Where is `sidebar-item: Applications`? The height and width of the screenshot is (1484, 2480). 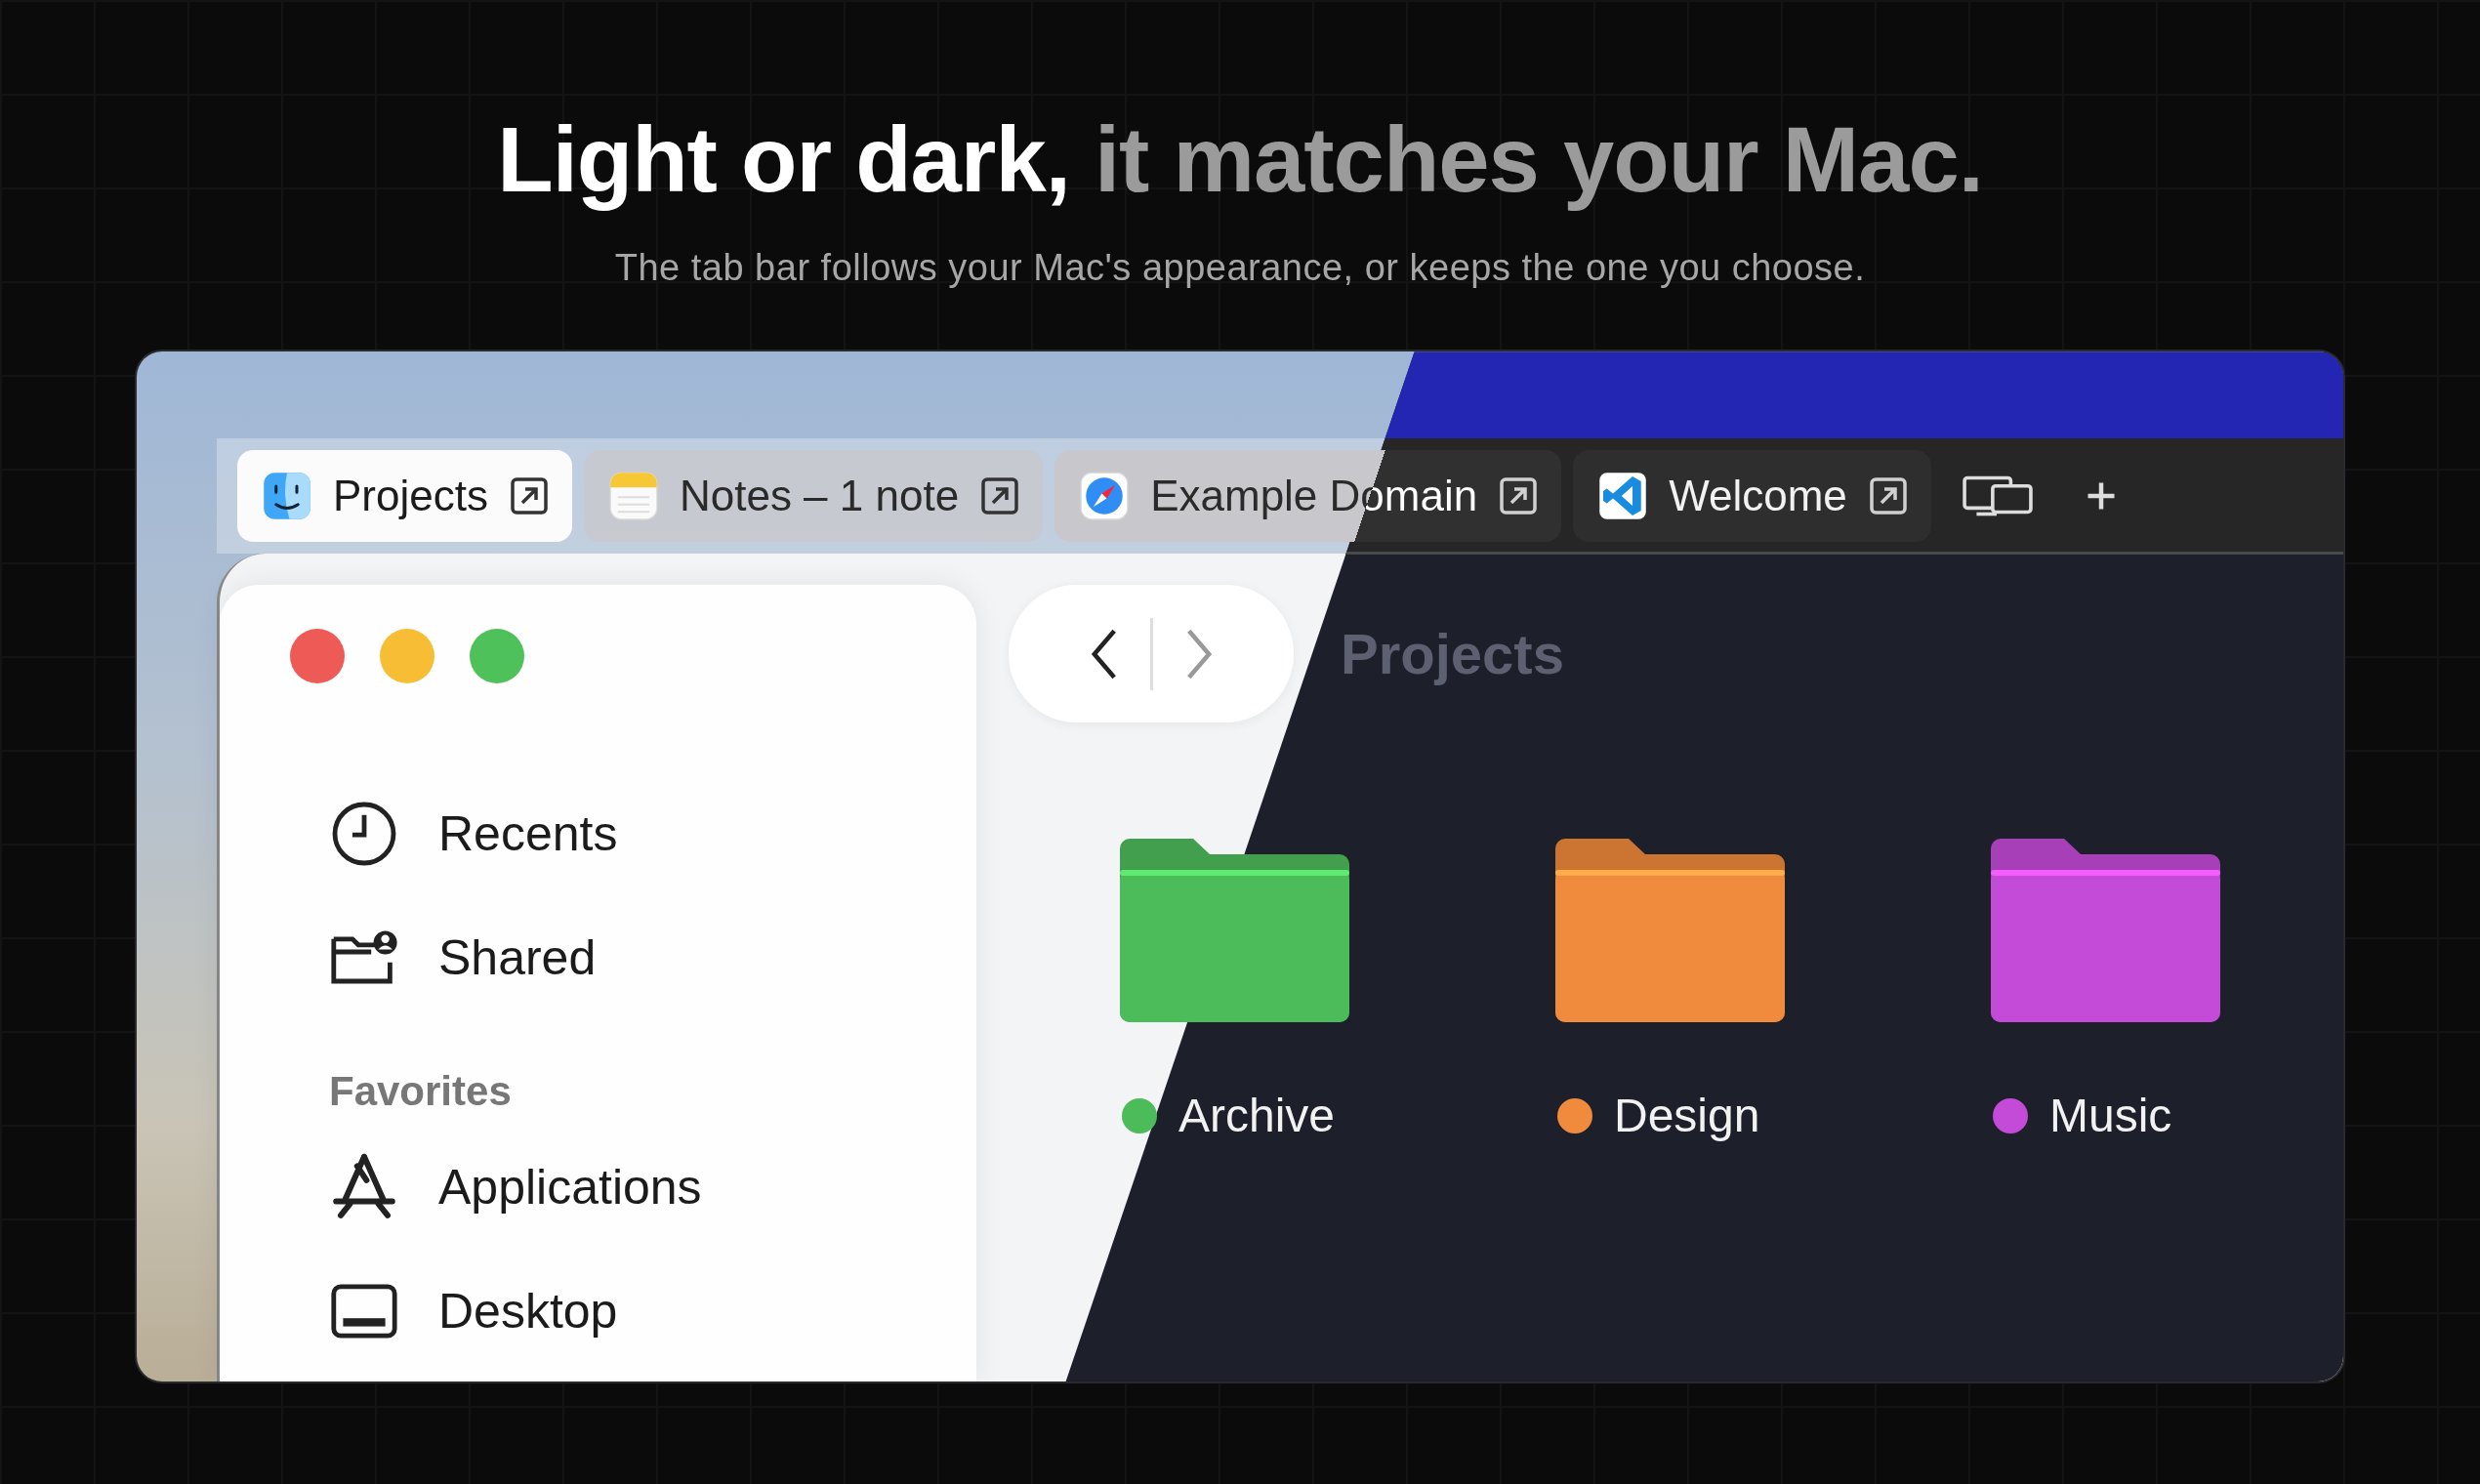 sidebar-item: Applications is located at coordinates (652, 1187).